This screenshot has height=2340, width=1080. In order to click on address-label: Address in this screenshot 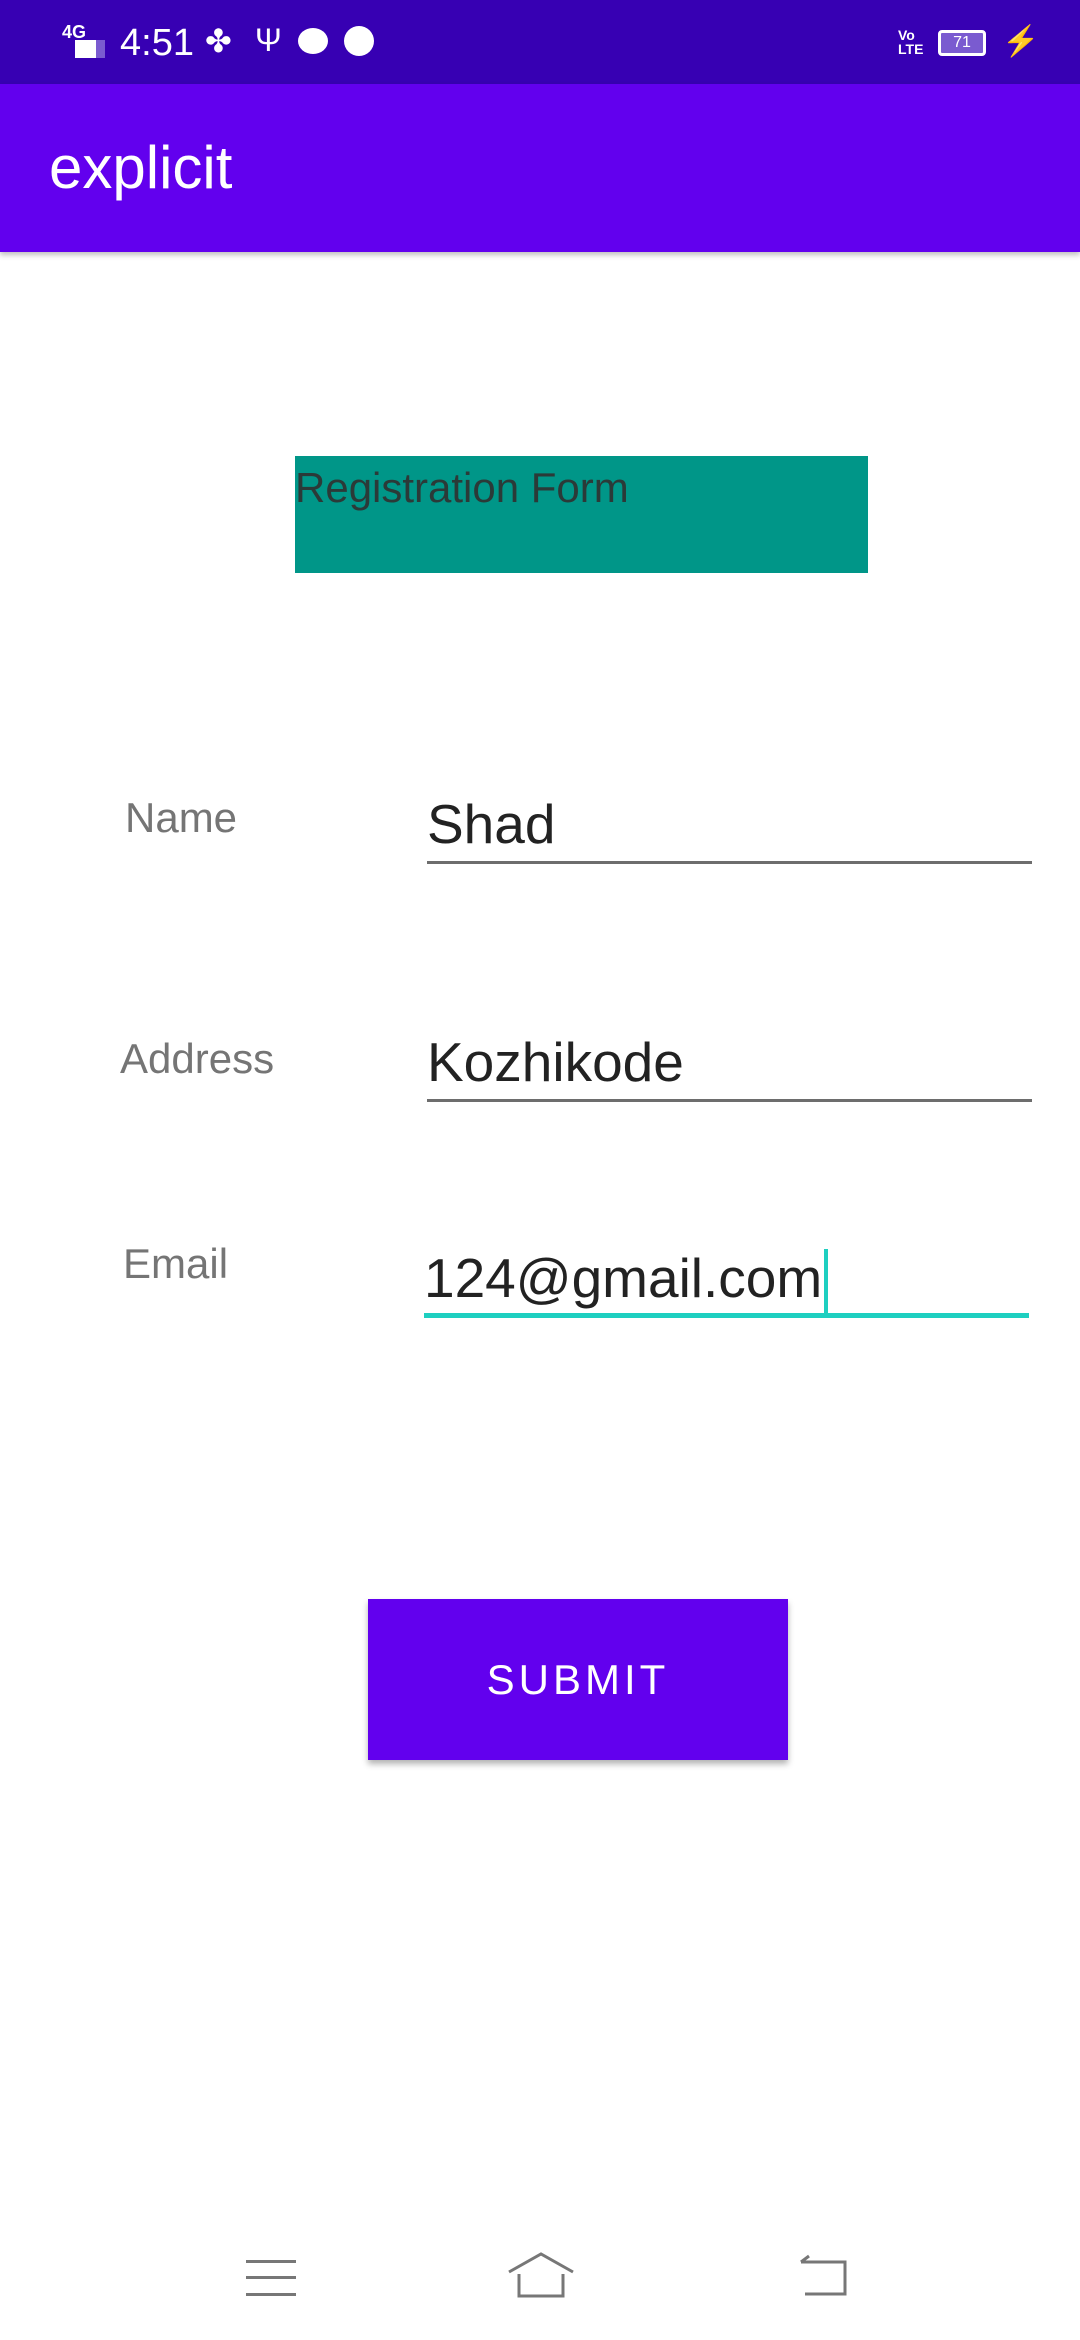, I will do `click(197, 1058)`.